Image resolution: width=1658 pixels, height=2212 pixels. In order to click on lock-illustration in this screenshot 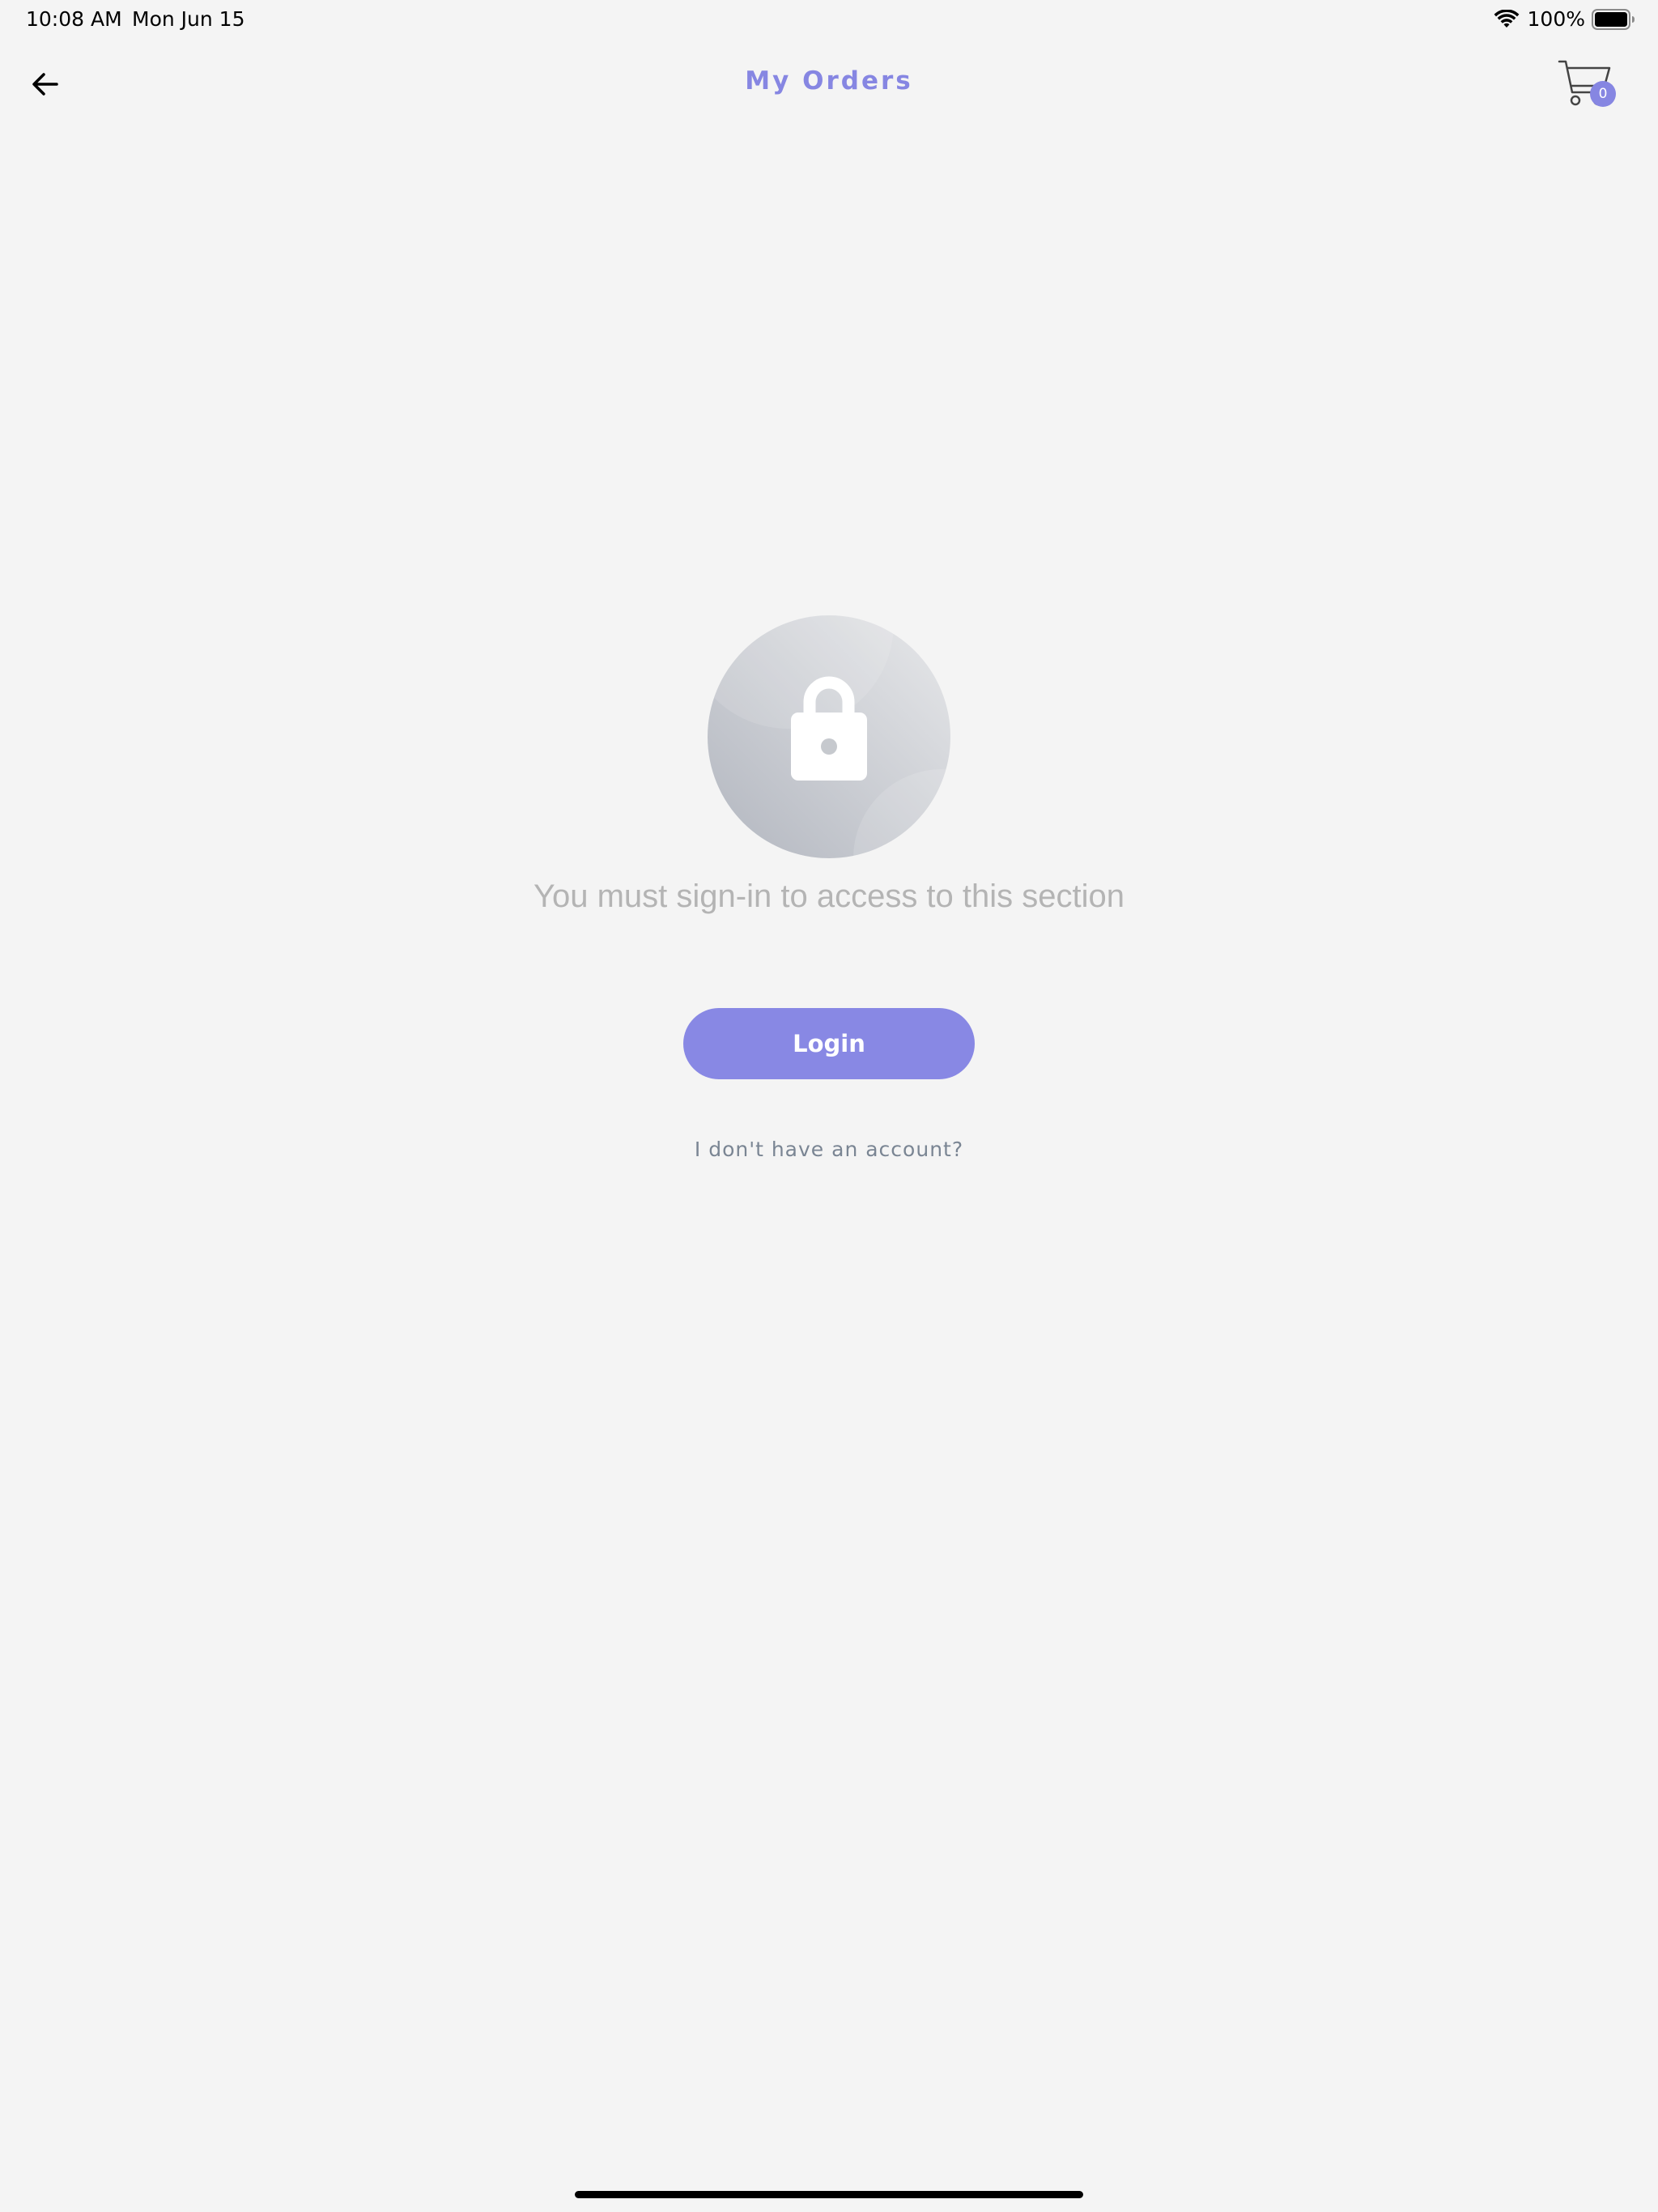, I will do `click(829, 737)`.